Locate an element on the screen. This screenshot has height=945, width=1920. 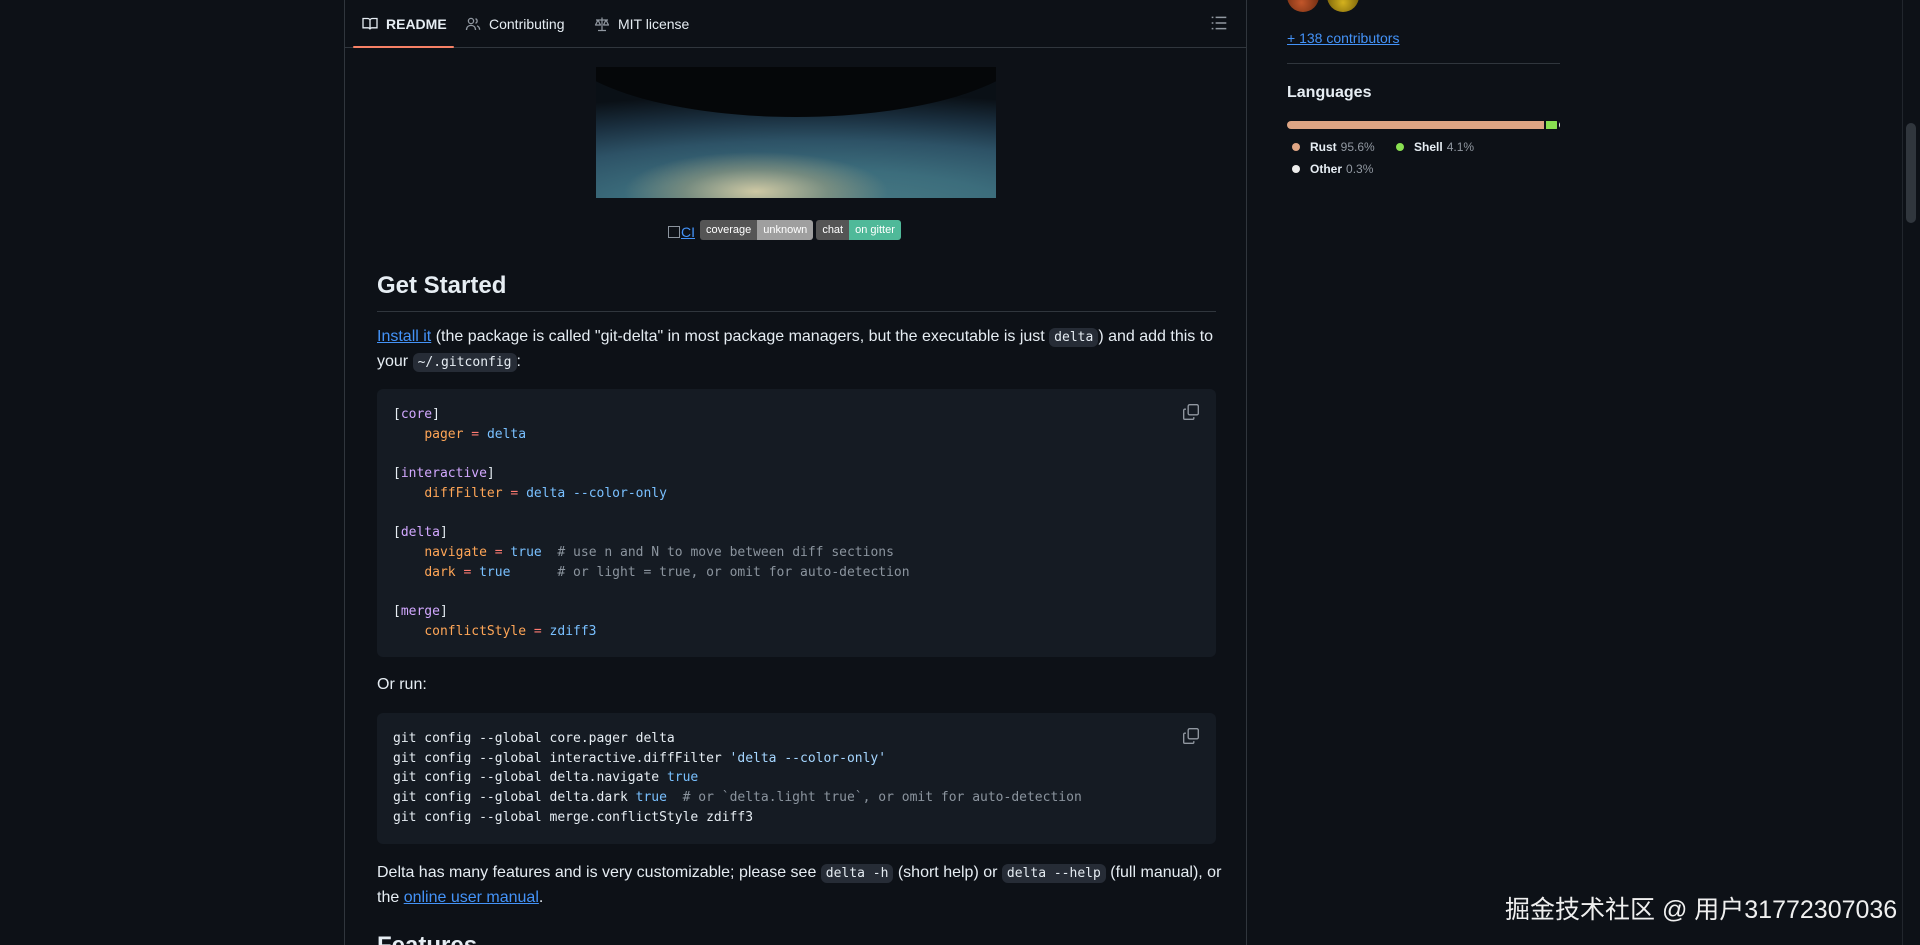
scale-icon is located at coordinates (602, 24).